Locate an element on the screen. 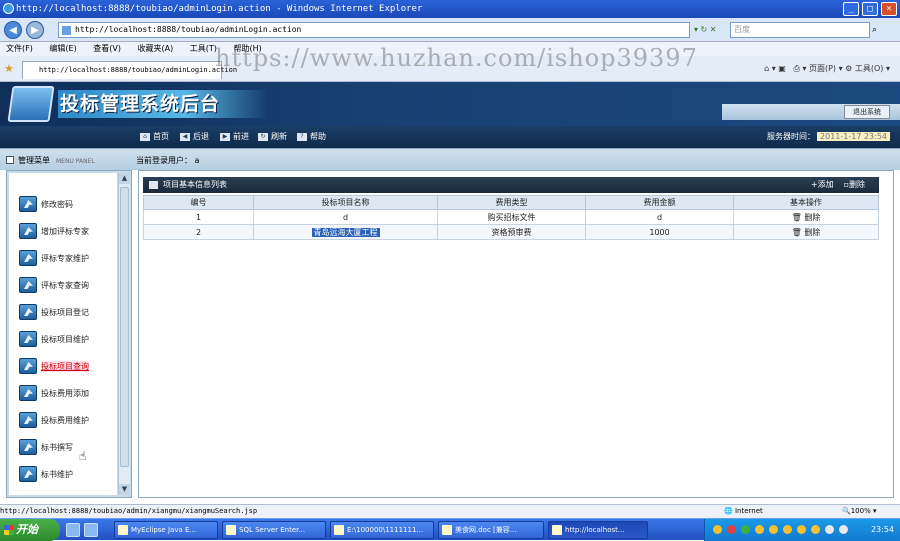 The height and width of the screenshot is (541, 900). menu-query-project: 投标项目查询 is located at coordinates (54, 366).